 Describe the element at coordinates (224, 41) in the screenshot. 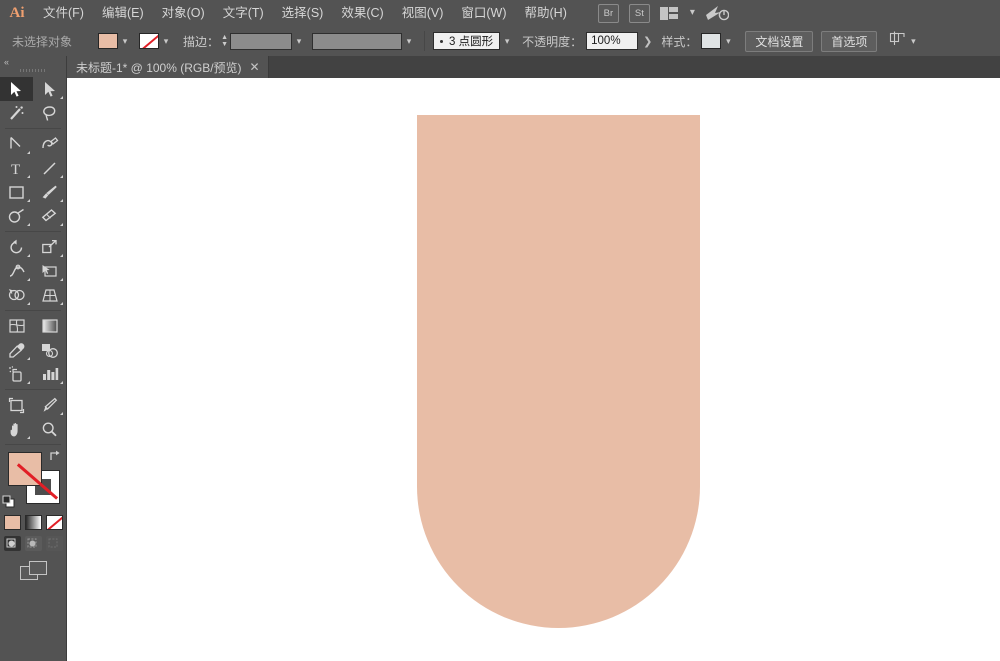

I see `stroke-weight-stepper: ▲ ▼` at that location.